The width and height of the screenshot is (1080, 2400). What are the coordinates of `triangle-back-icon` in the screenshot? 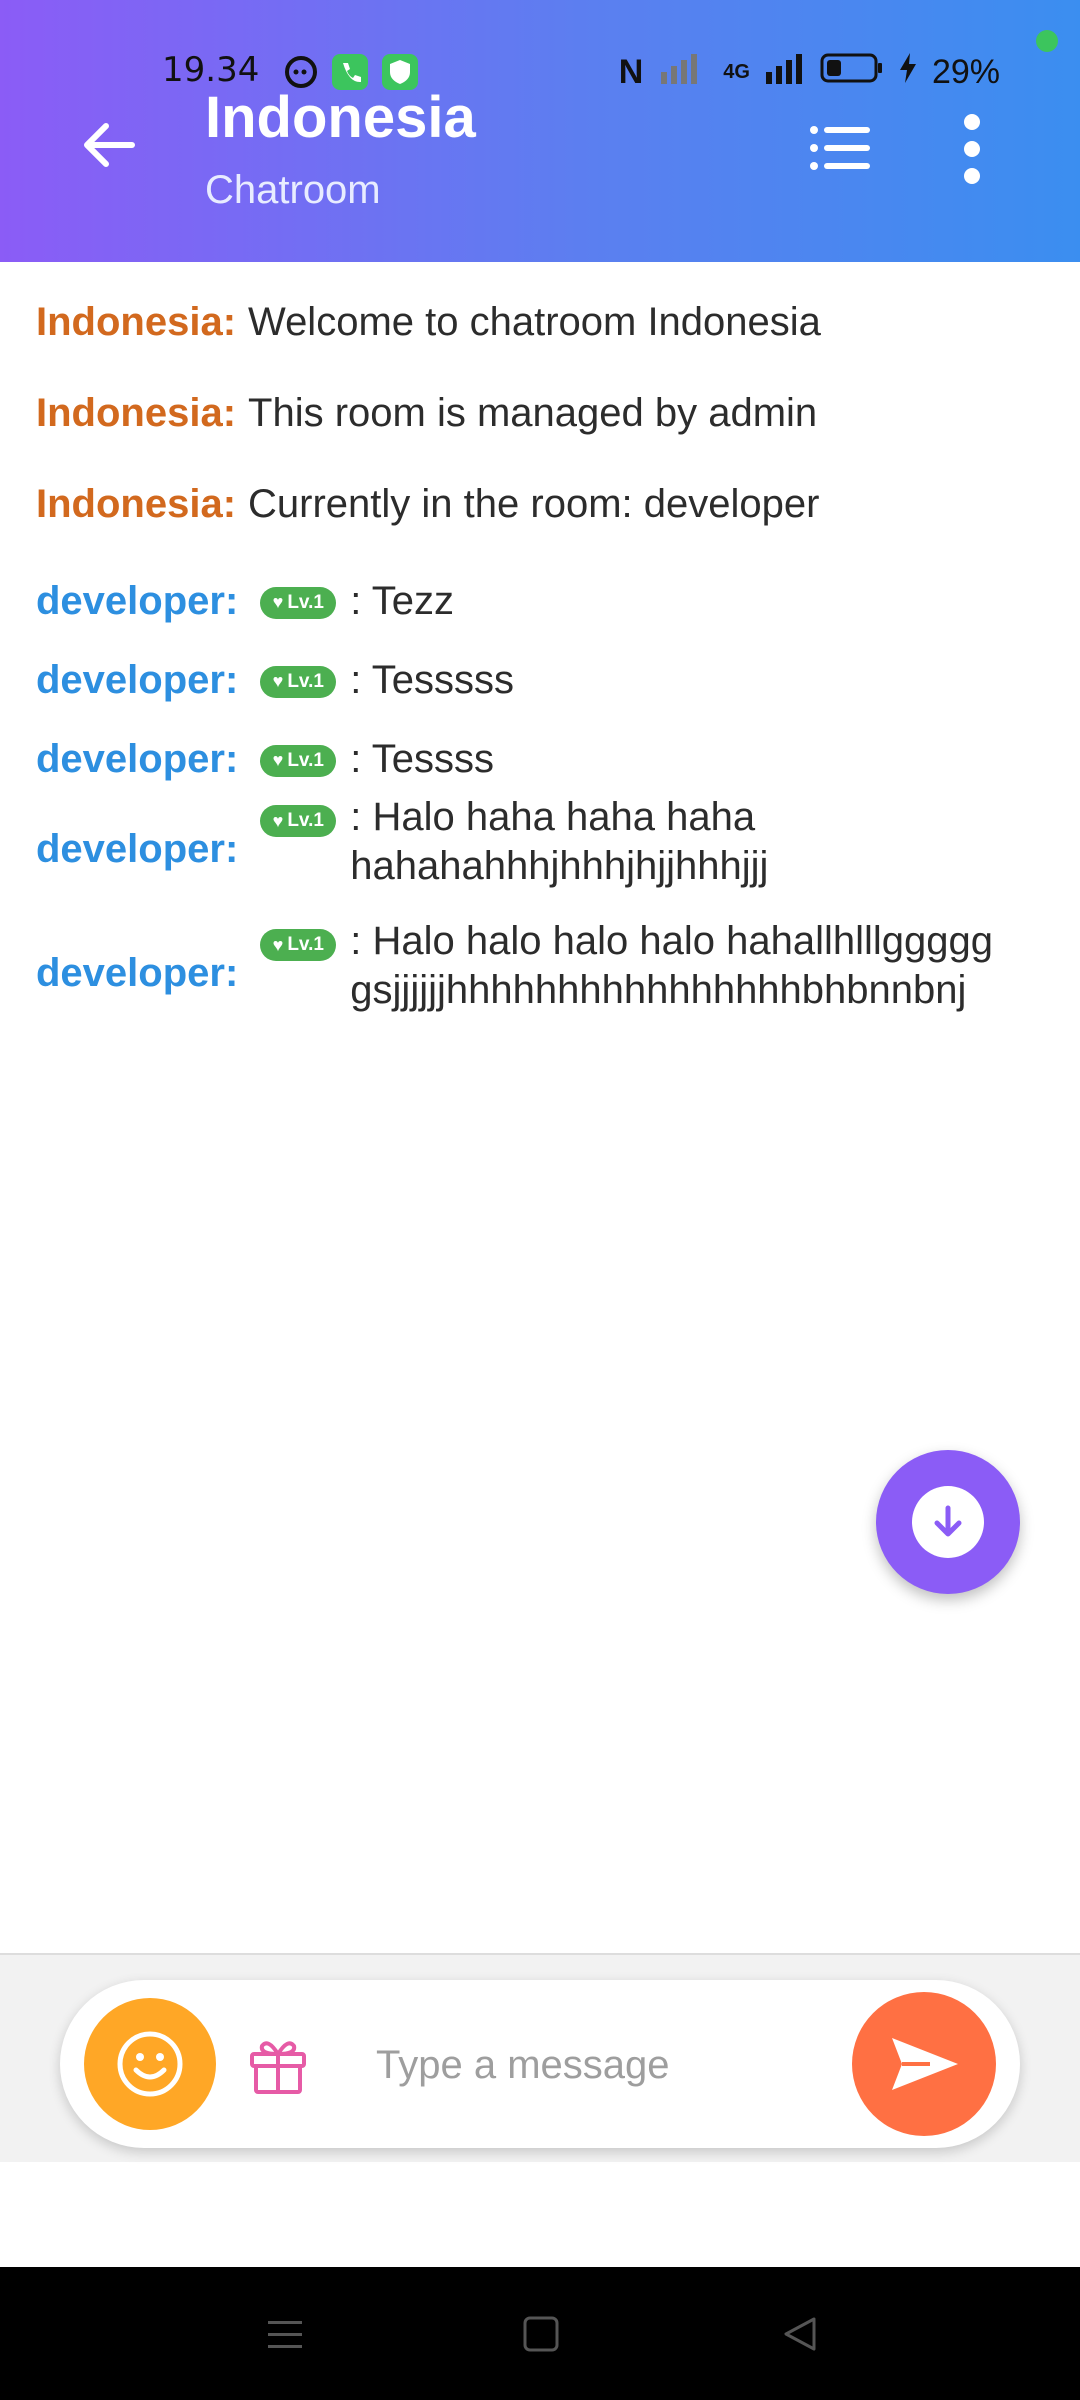 It's located at (800, 2334).